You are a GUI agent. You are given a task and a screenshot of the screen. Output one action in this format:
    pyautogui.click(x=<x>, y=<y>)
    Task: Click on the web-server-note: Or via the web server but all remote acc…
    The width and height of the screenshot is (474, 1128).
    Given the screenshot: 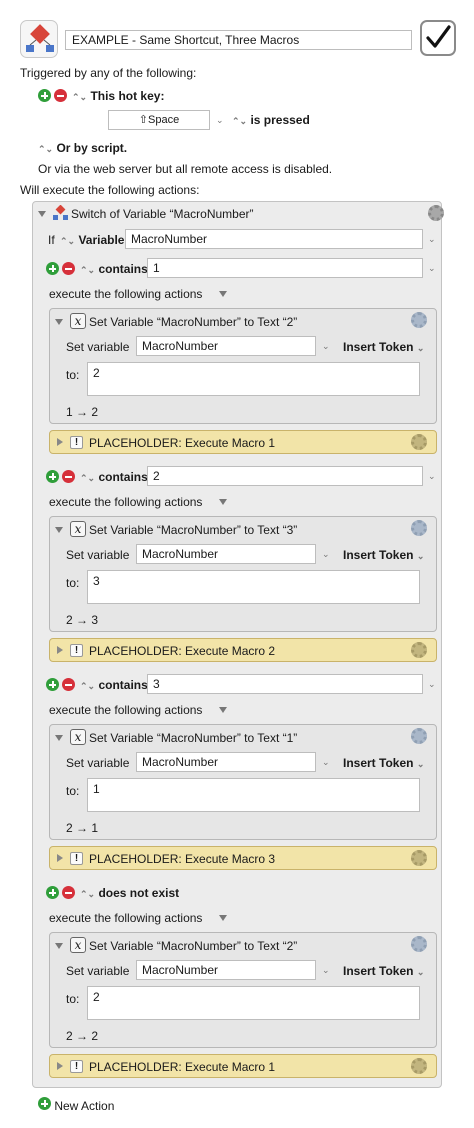 What is the action you would take?
    pyautogui.click(x=185, y=169)
    